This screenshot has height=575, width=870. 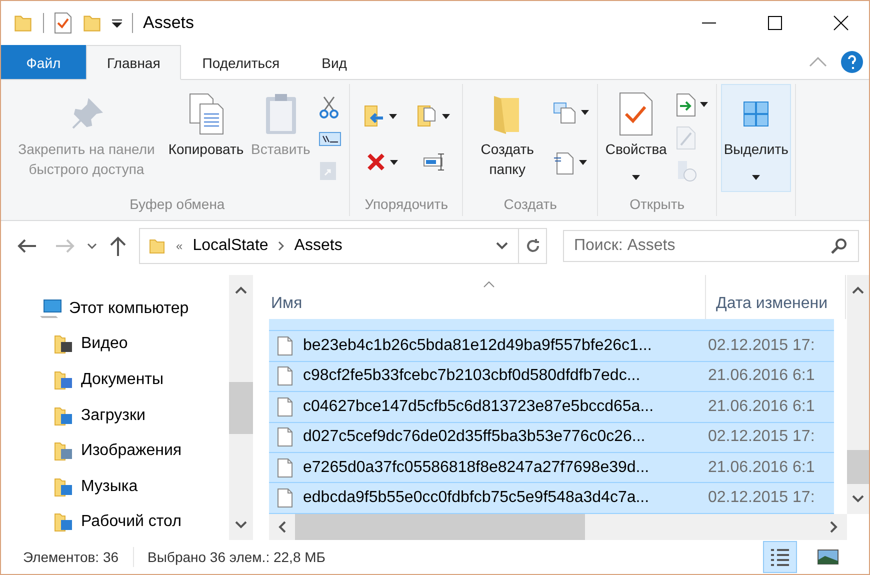 I want to click on file-row: c98cf2fe5b33fcebc7b2103cbf0d580dfdfb7edc... 21.06.2016 6:1, so click(x=551, y=377).